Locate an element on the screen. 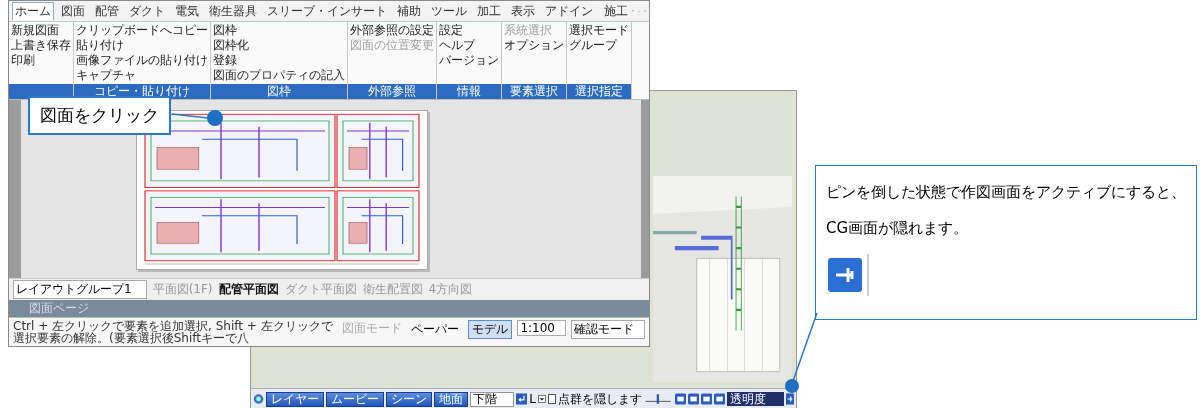 Image resolution: width=1200 pixels, height=408 pixels. status-message: Ctrl + 左クリックで要素を追加選択, Shift + 左クリックで選択要素の解除。(要素選択後Shiftキーで八 is located at coordinates (173, 332).